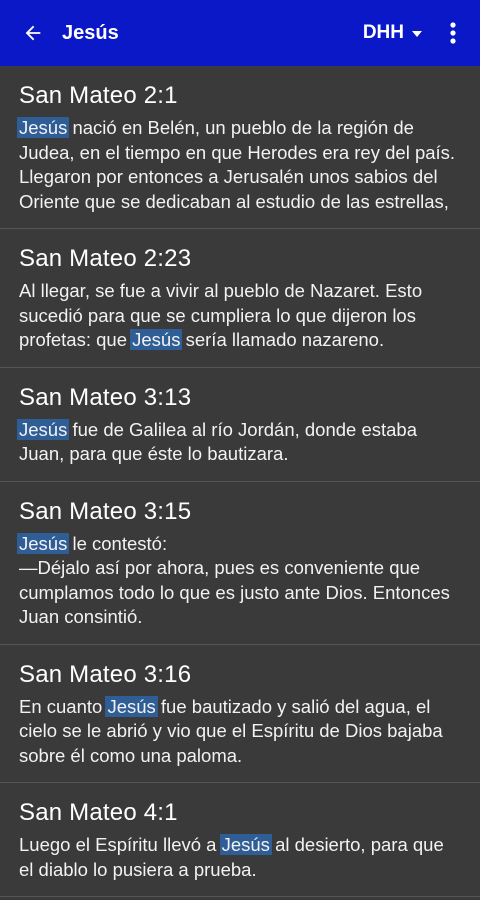 Image resolution: width=480 pixels, height=900 pixels. Describe the element at coordinates (383, 32) in the screenshot. I see `version-label: DHH` at that location.